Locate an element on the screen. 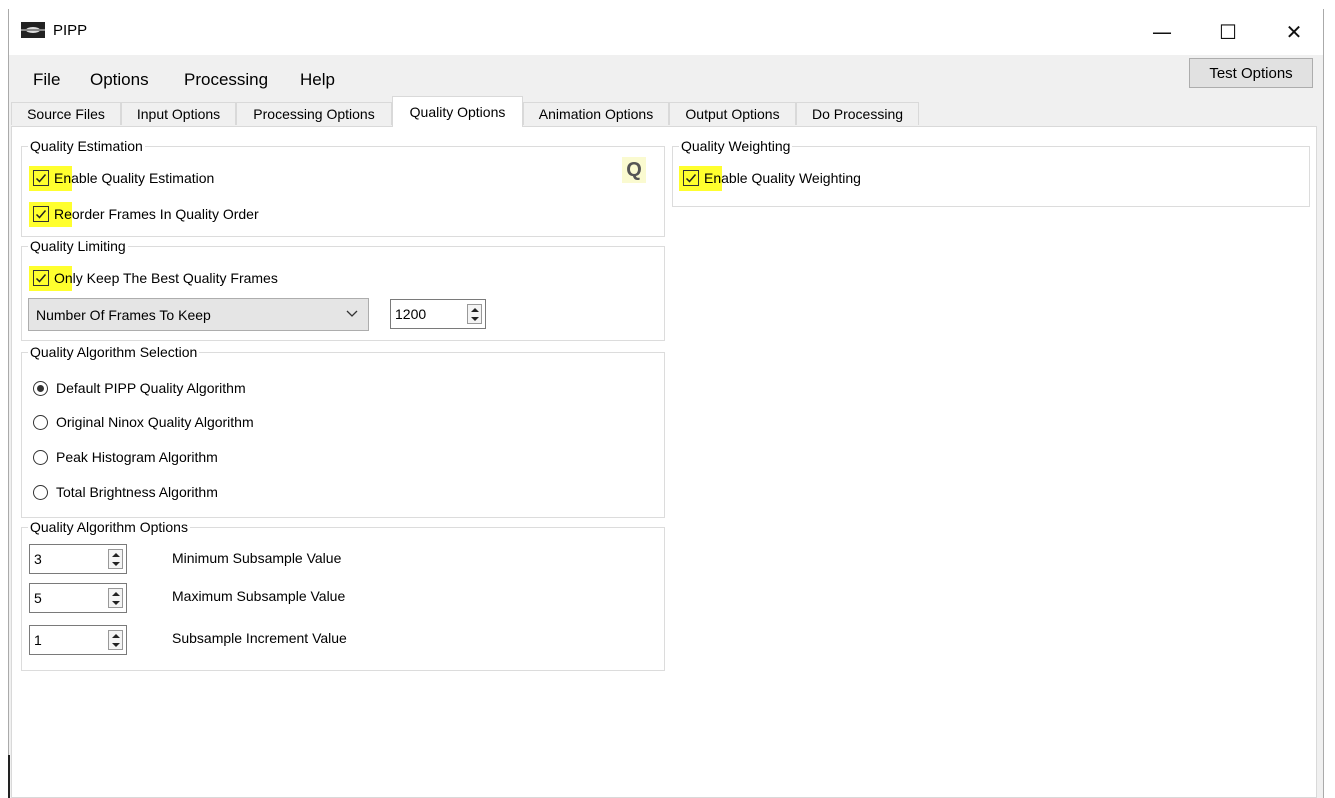 This screenshot has height=798, width=1335. tab-quality-options: Quality Options is located at coordinates (457, 111).